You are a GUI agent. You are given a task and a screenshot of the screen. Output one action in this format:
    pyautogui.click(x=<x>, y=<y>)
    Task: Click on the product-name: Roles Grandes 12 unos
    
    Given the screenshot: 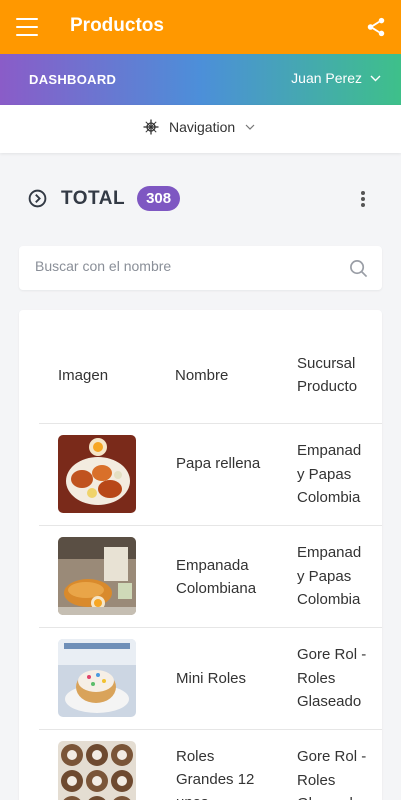 What is the action you would take?
    pyautogui.click(x=215, y=774)
    